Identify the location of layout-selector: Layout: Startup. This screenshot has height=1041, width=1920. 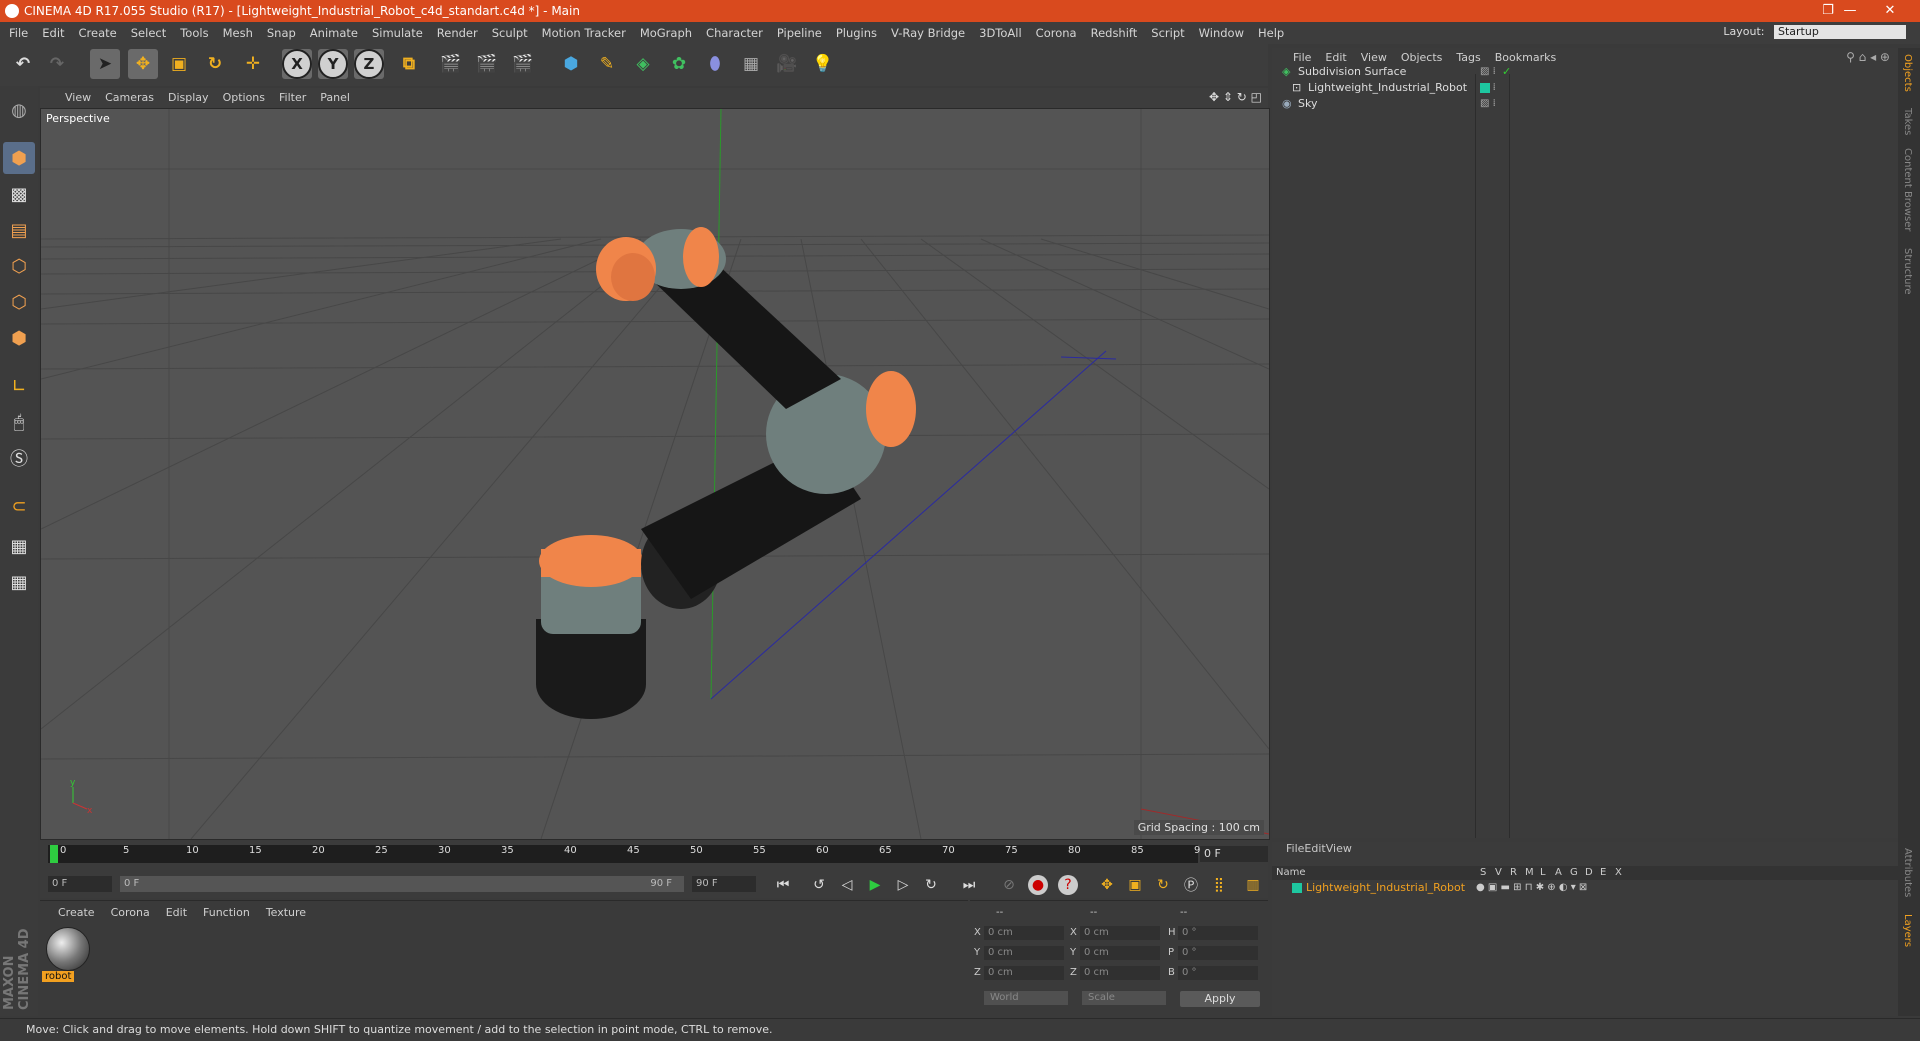
(1814, 32).